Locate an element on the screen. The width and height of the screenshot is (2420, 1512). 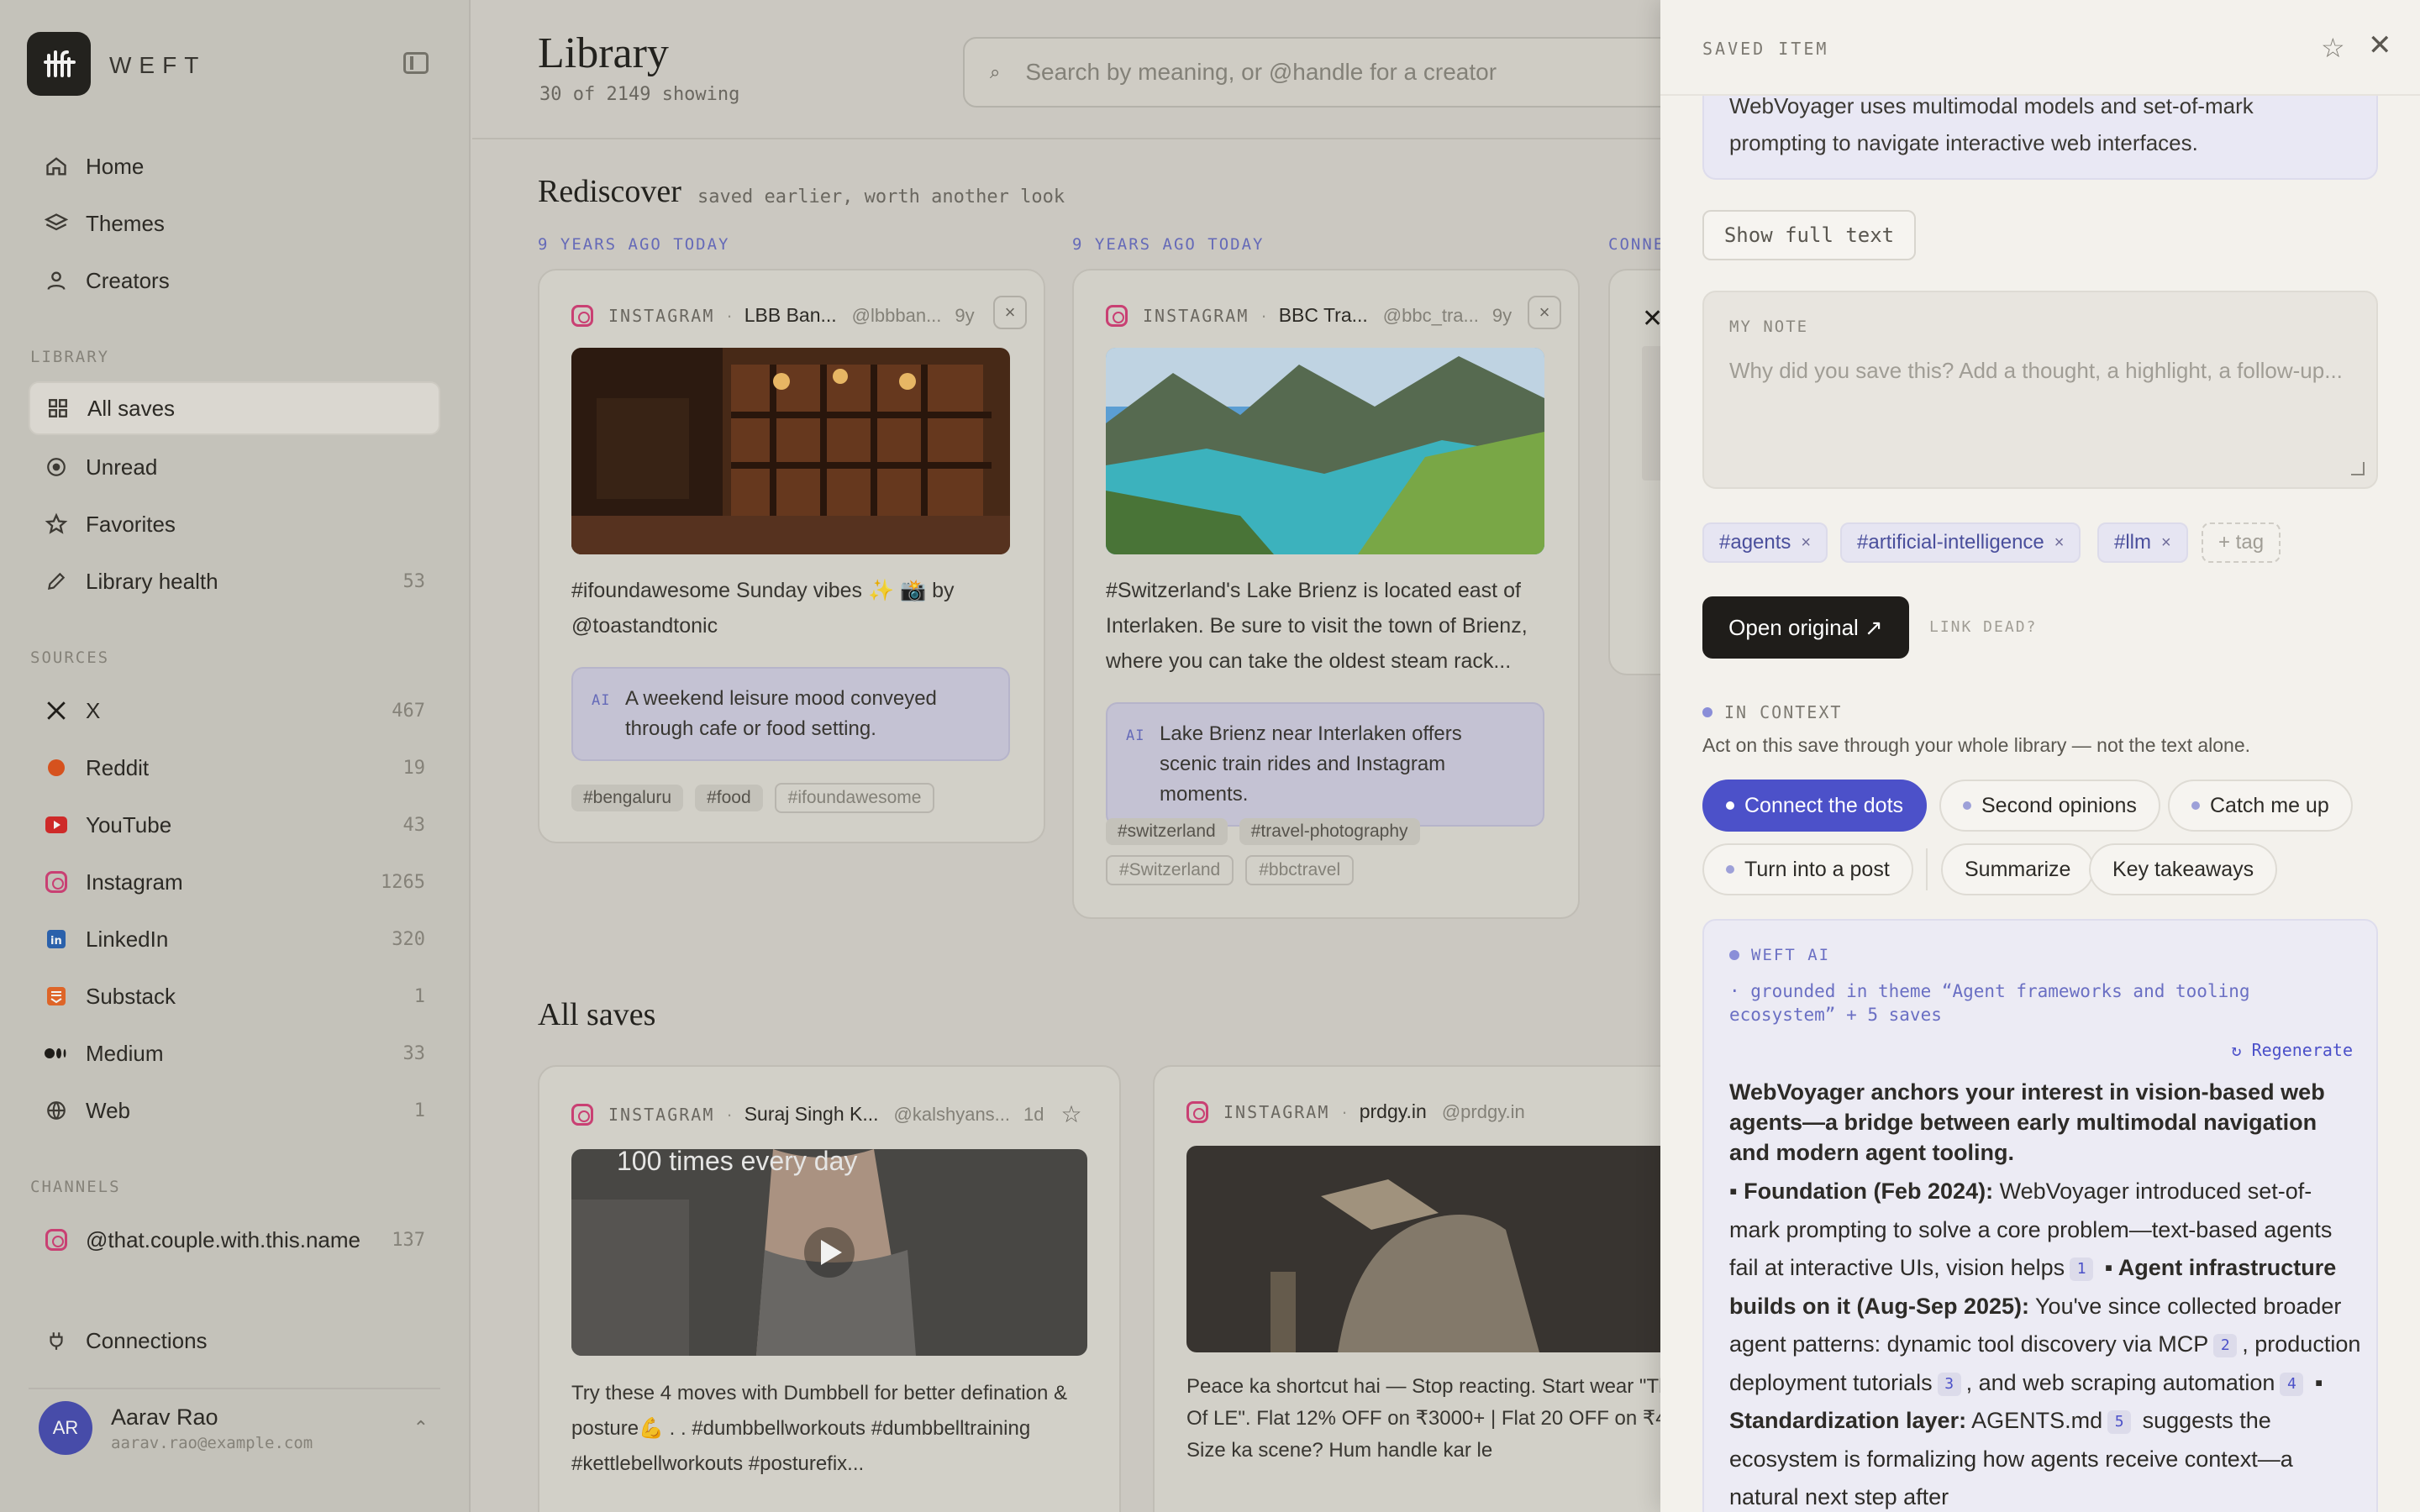
resize-handle-icon is located at coordinates (2358, 468).